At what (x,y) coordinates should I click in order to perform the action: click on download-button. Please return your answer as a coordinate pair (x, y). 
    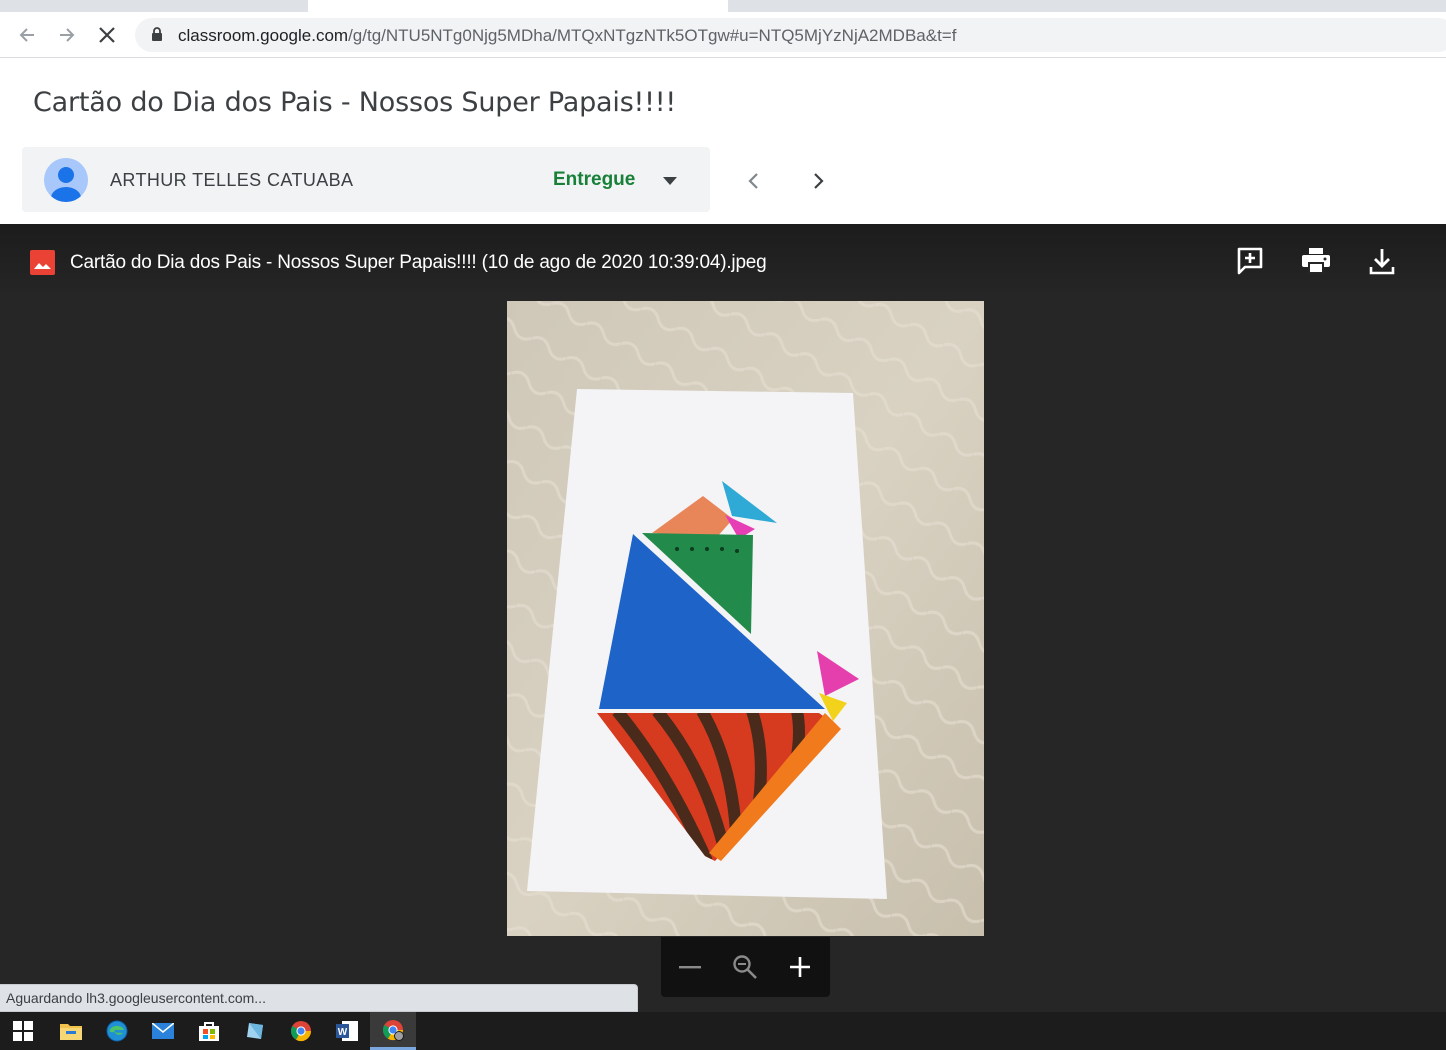
    Looking at the image, I should click on (1382, 261).